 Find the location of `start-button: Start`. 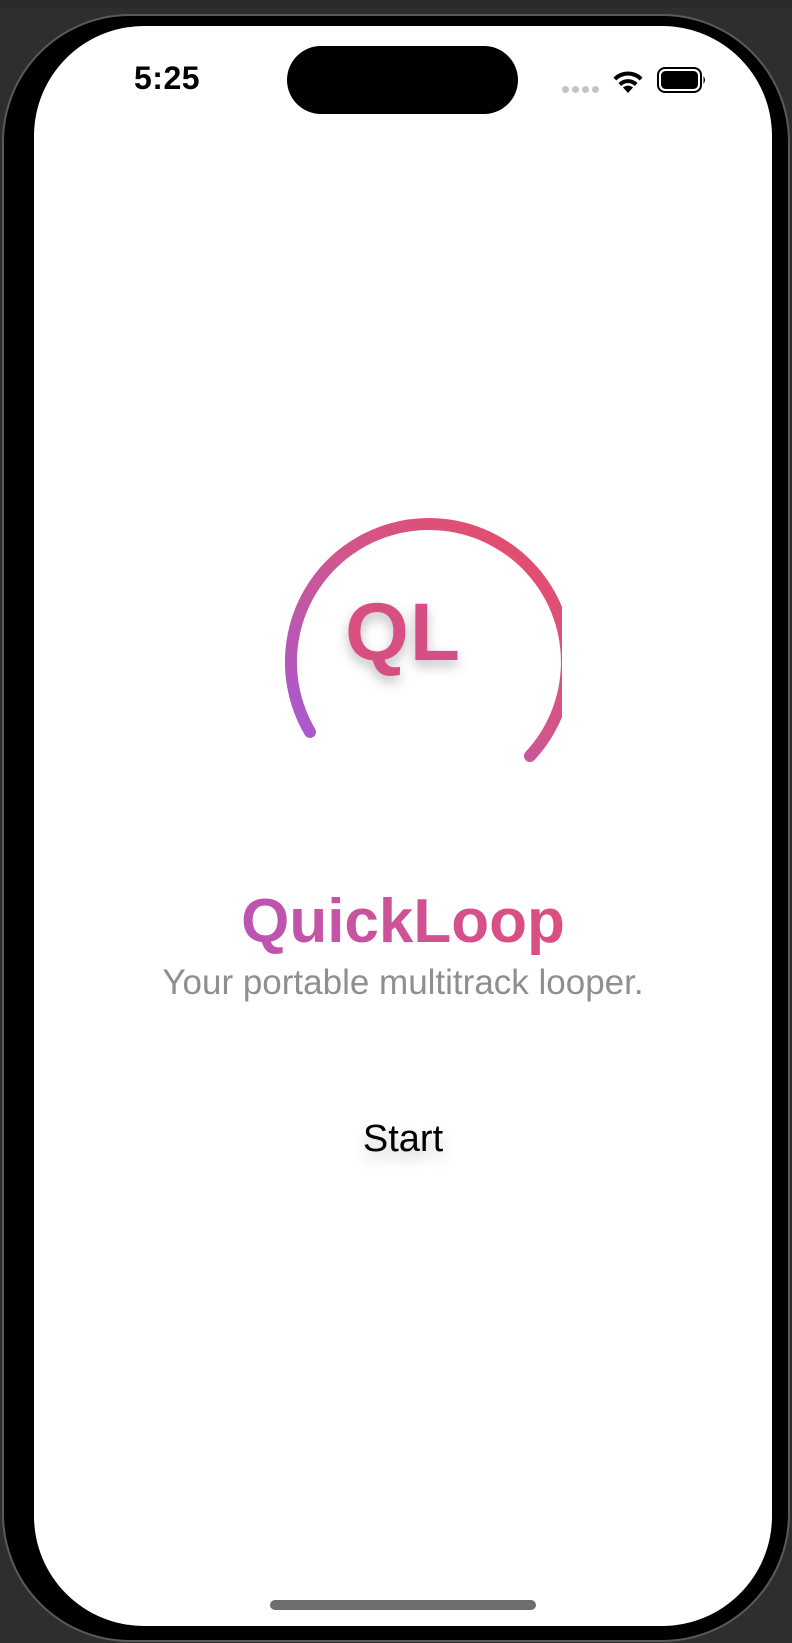

start-button: Start is located at coordinates (403, 1139).